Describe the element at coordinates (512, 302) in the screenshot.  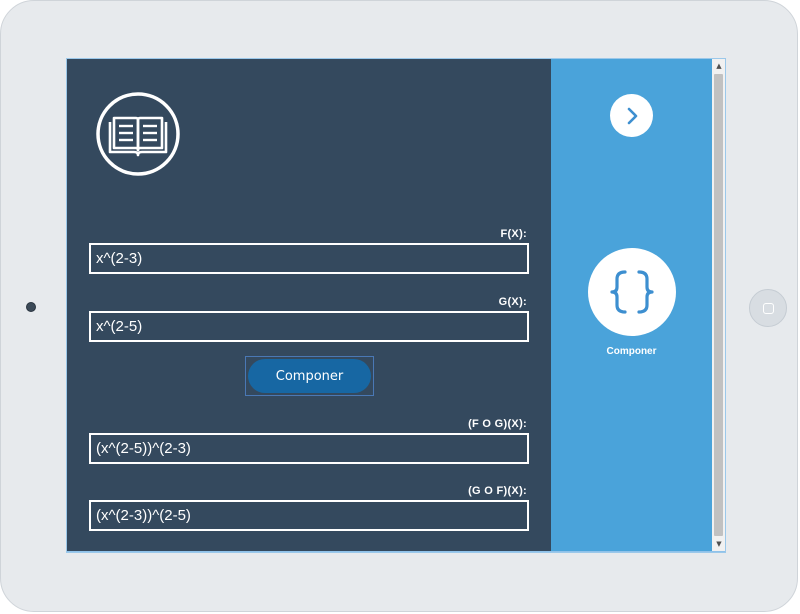
I see `g-label: G(X):` at that location.